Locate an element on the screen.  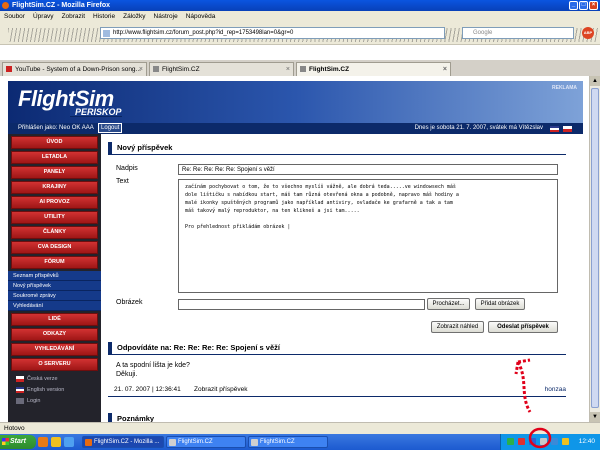
status-text: Hotovo is located at coordinates (14, 428).